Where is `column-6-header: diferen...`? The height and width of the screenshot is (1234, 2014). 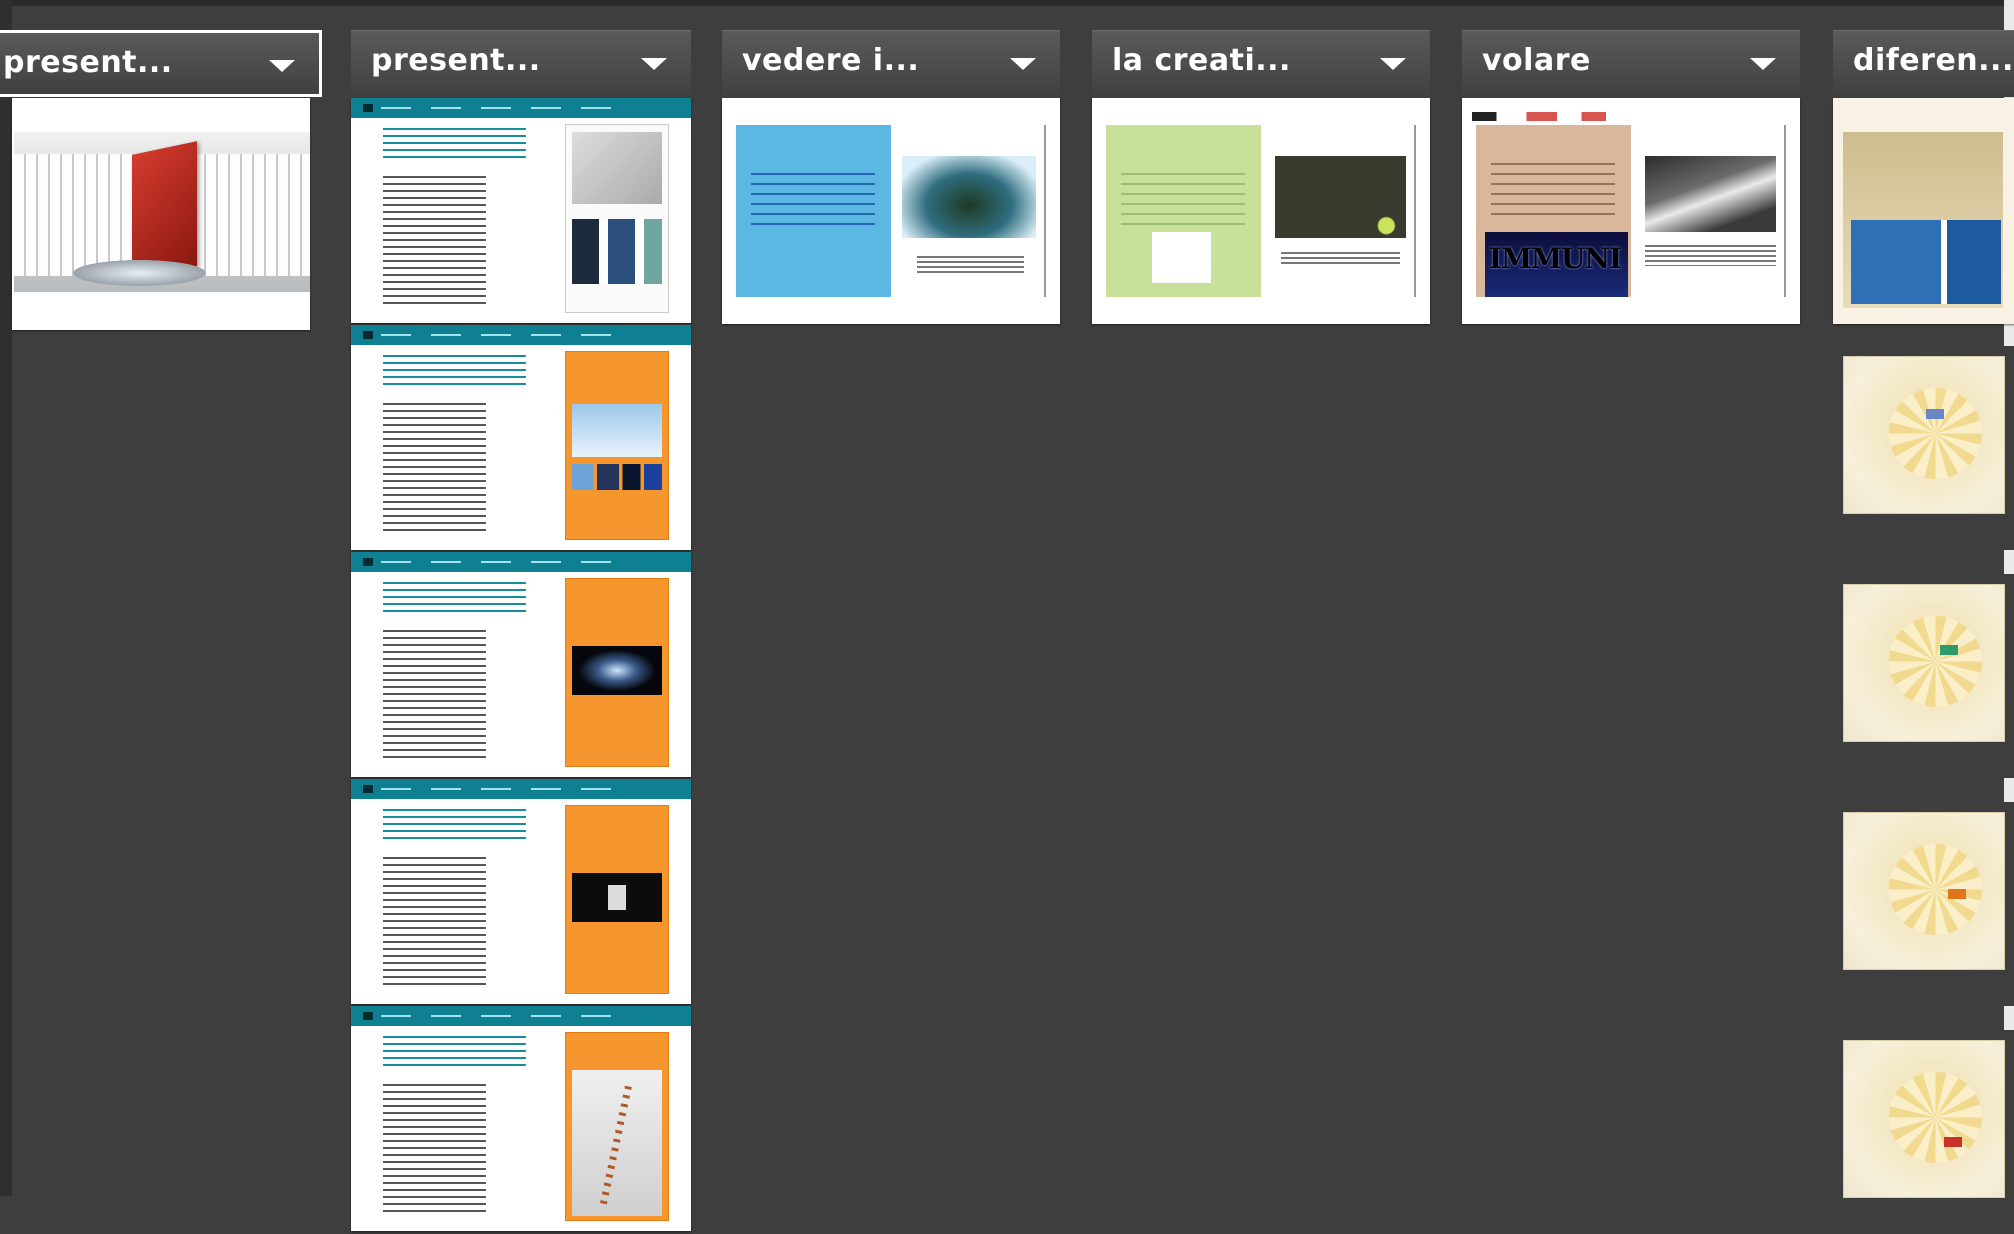 column-6-header: diferen... is located at coordinates (1923, 63).